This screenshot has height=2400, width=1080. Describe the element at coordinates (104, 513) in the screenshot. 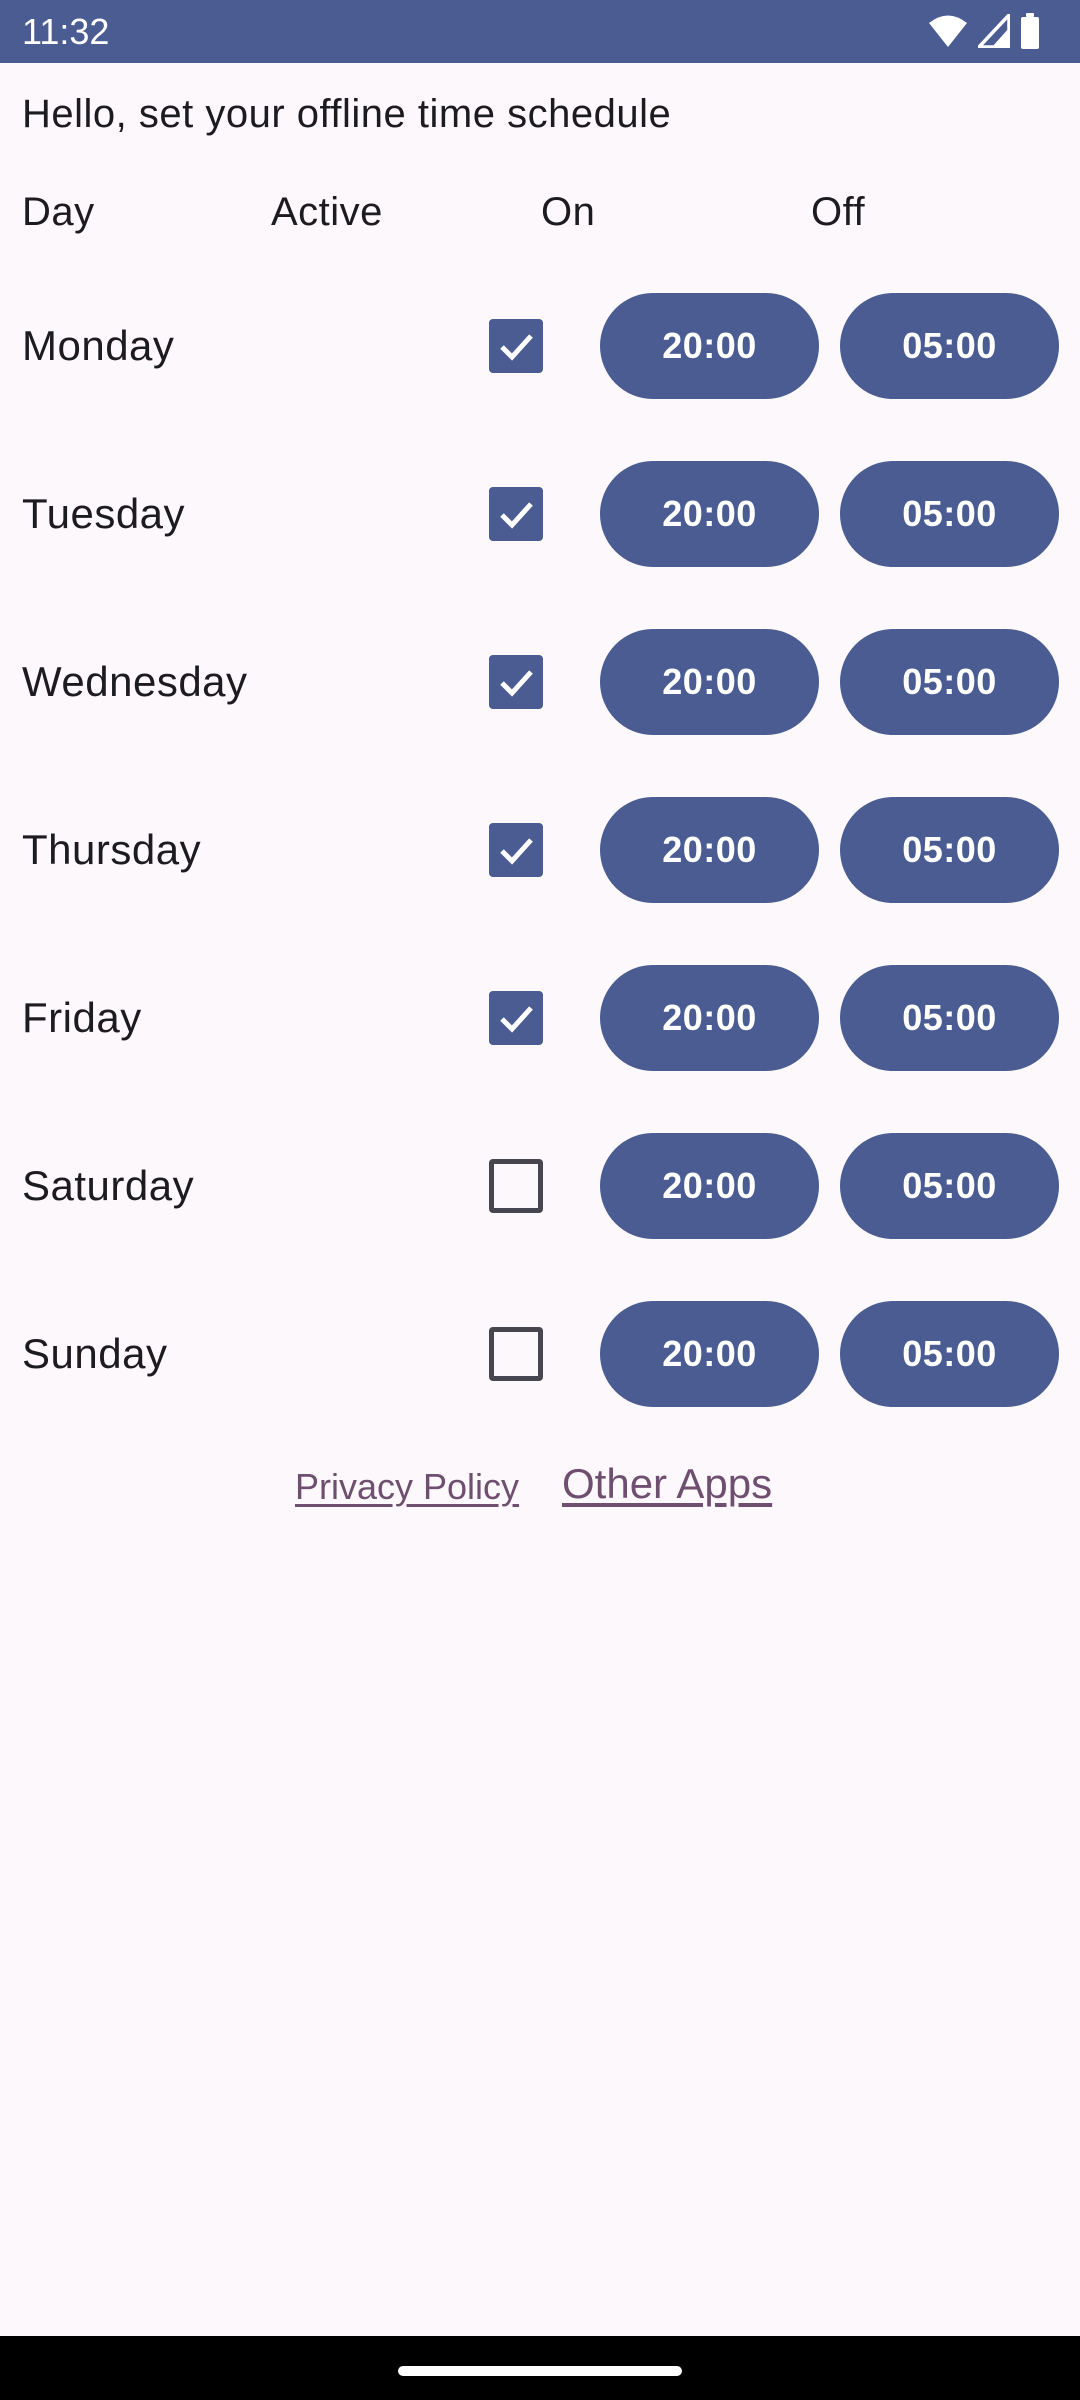

I see `day-label: Tuesday` at that location.